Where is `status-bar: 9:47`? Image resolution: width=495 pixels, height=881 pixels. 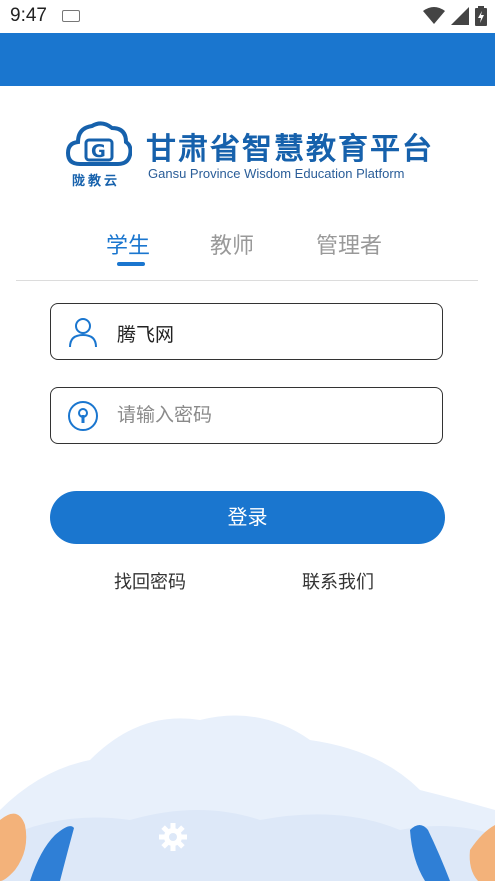
status-bar: 9:47 is located at coordinates (247, 16).